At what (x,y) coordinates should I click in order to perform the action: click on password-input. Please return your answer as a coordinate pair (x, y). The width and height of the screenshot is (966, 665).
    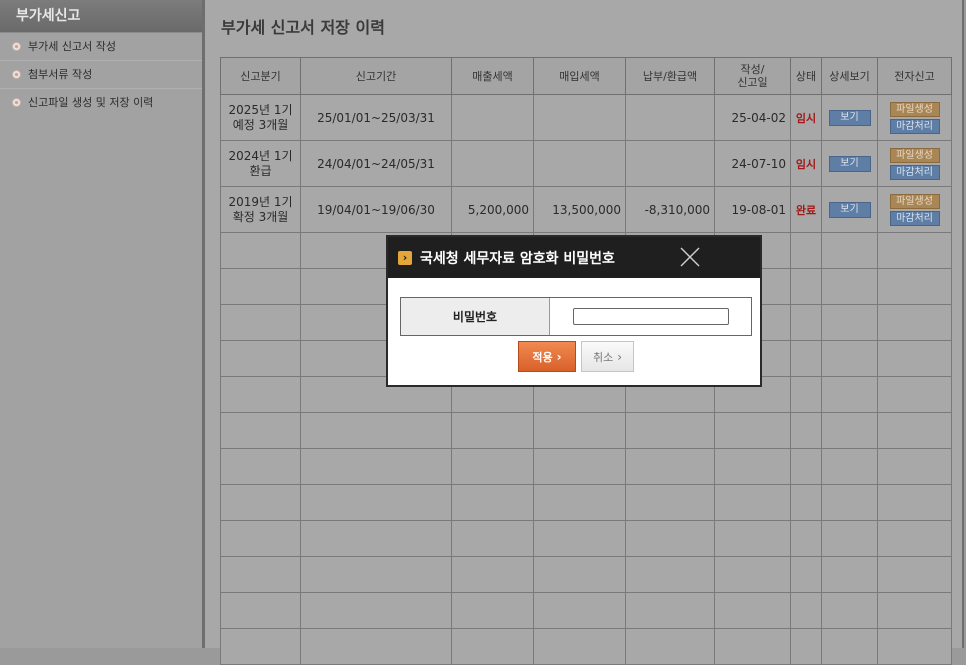
    Looking at the image, I should click on (650, 316).